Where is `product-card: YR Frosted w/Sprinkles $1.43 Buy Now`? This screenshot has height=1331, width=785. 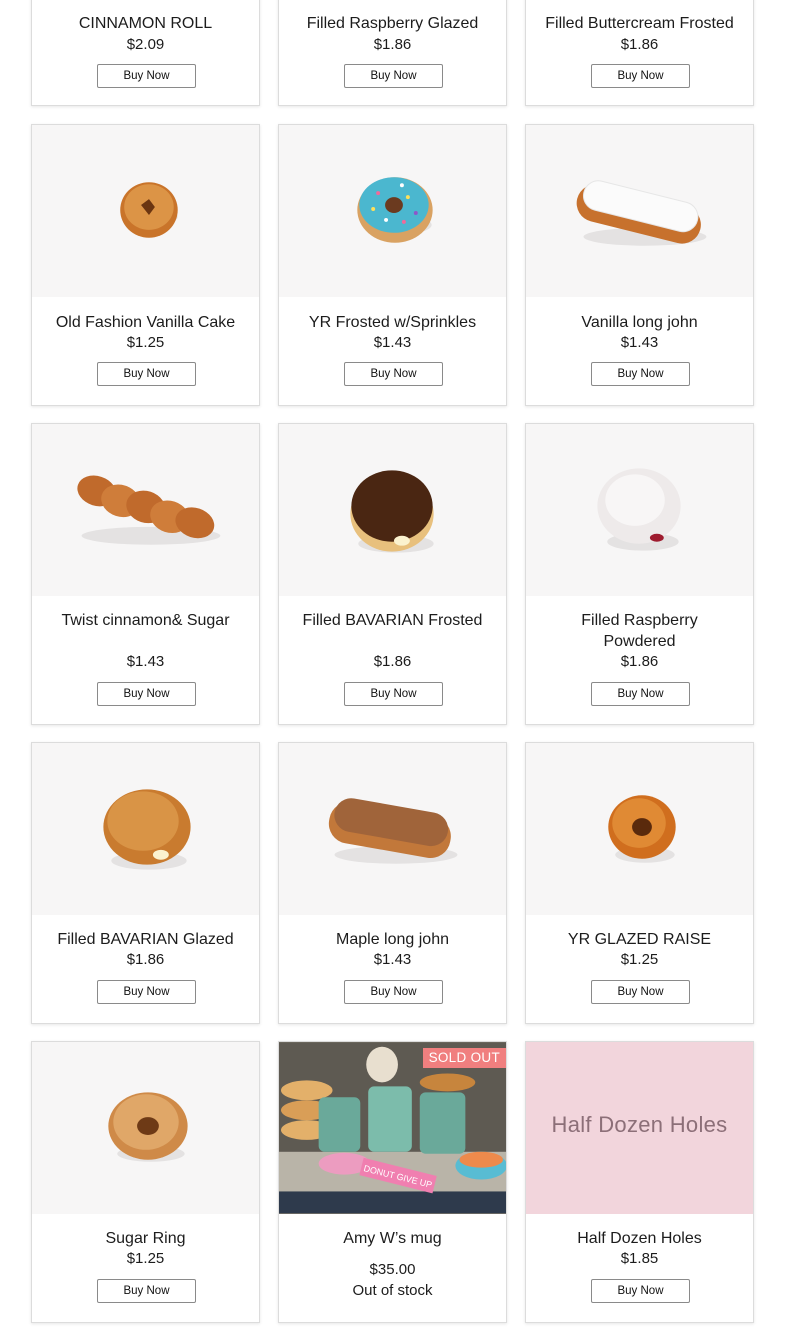
product-card: YR Frosted w/Sprinkles $1.43 Buy Now is located at coordinates (392, 265).